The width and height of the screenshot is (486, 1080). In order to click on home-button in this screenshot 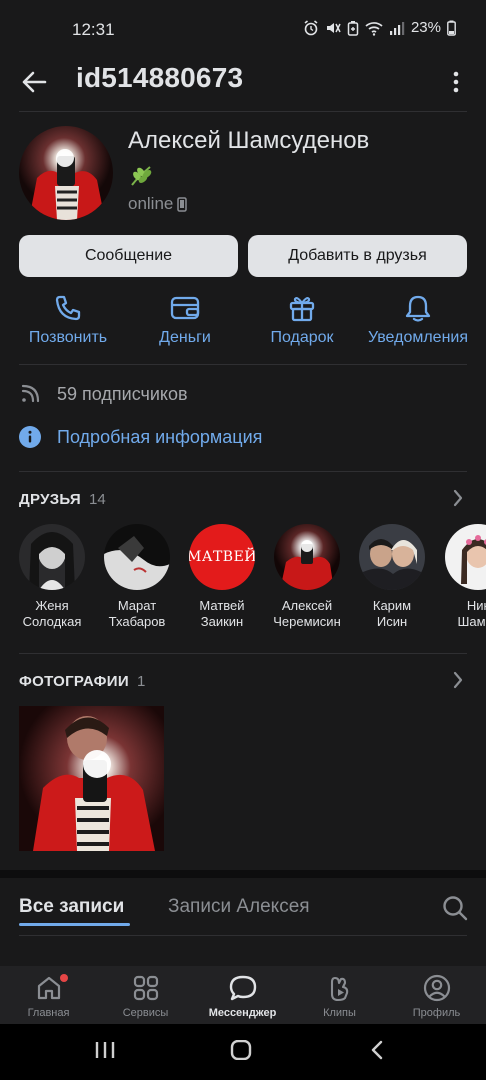, I will do `click(241, 1052)`.